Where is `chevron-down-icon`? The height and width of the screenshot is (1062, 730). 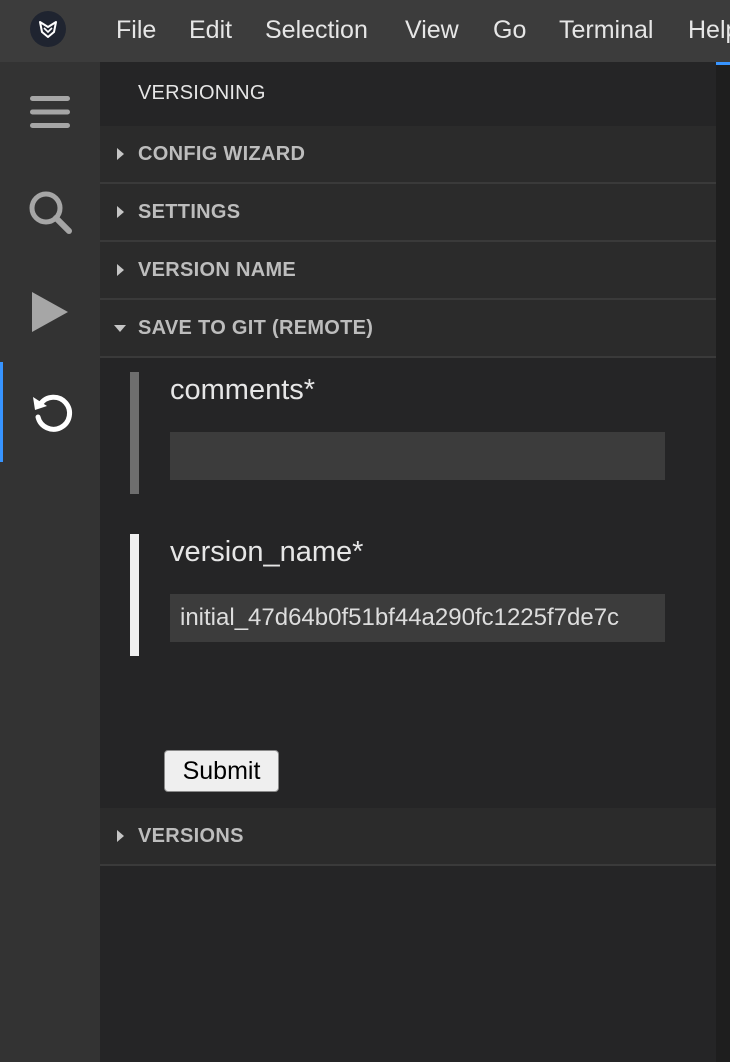 chevron-down-icon is located at coordinates (120, 328).